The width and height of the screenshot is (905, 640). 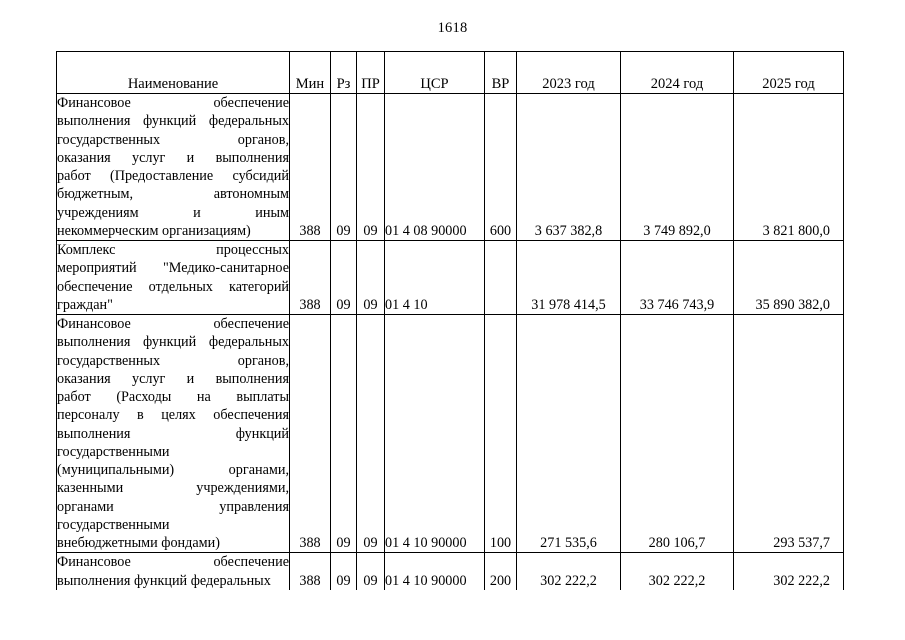 I want to click on cell-year-2023: 31 978 414,5, so click(x=568, y=277).